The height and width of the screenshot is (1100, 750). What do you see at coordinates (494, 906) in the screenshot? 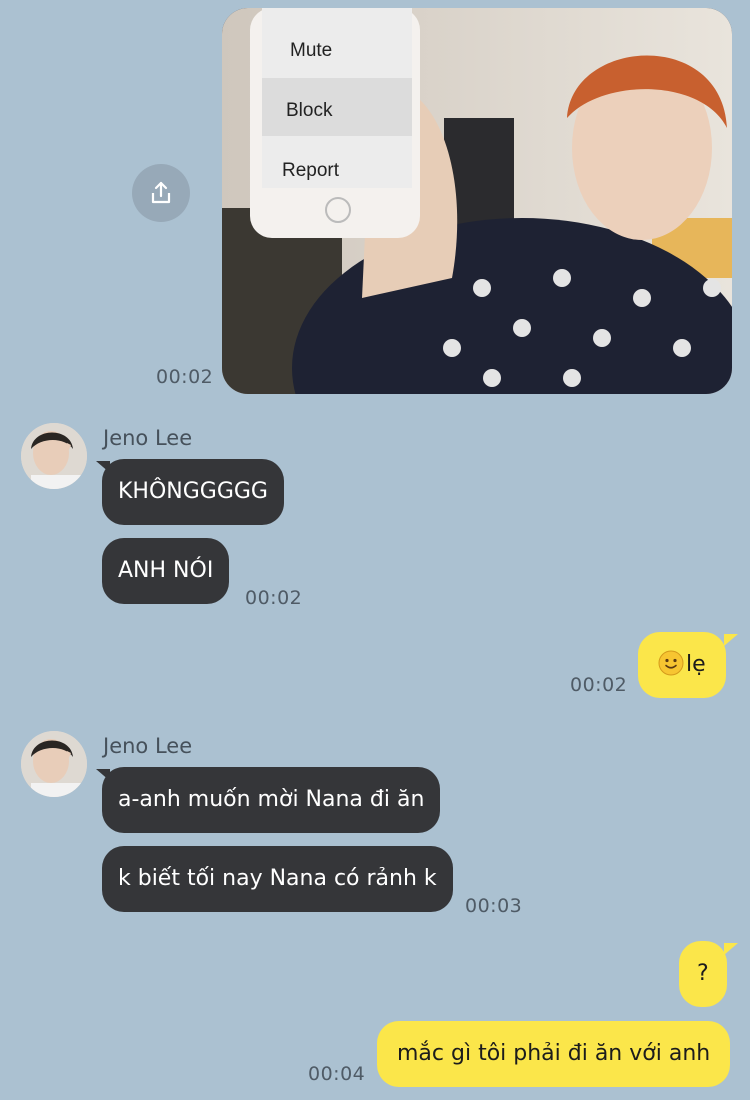
I see `message-time: 00:03` at bounding box center [494, 906].